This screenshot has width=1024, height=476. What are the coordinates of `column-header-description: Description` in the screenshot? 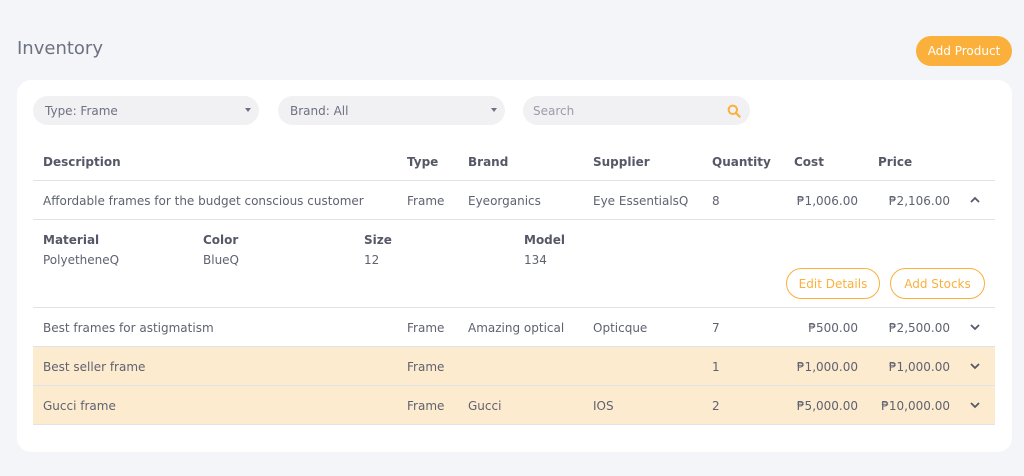 It's located at (82, 162).